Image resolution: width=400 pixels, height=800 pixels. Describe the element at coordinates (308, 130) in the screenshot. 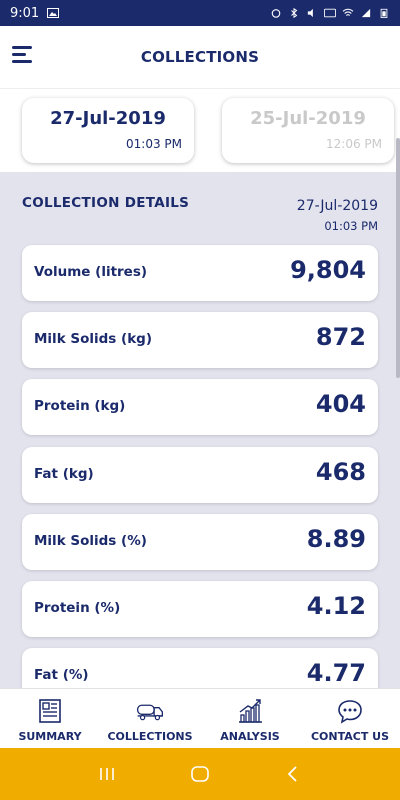

I see `date-tab-inactive: 25-Jul-2019 12:06 PM` at that location.